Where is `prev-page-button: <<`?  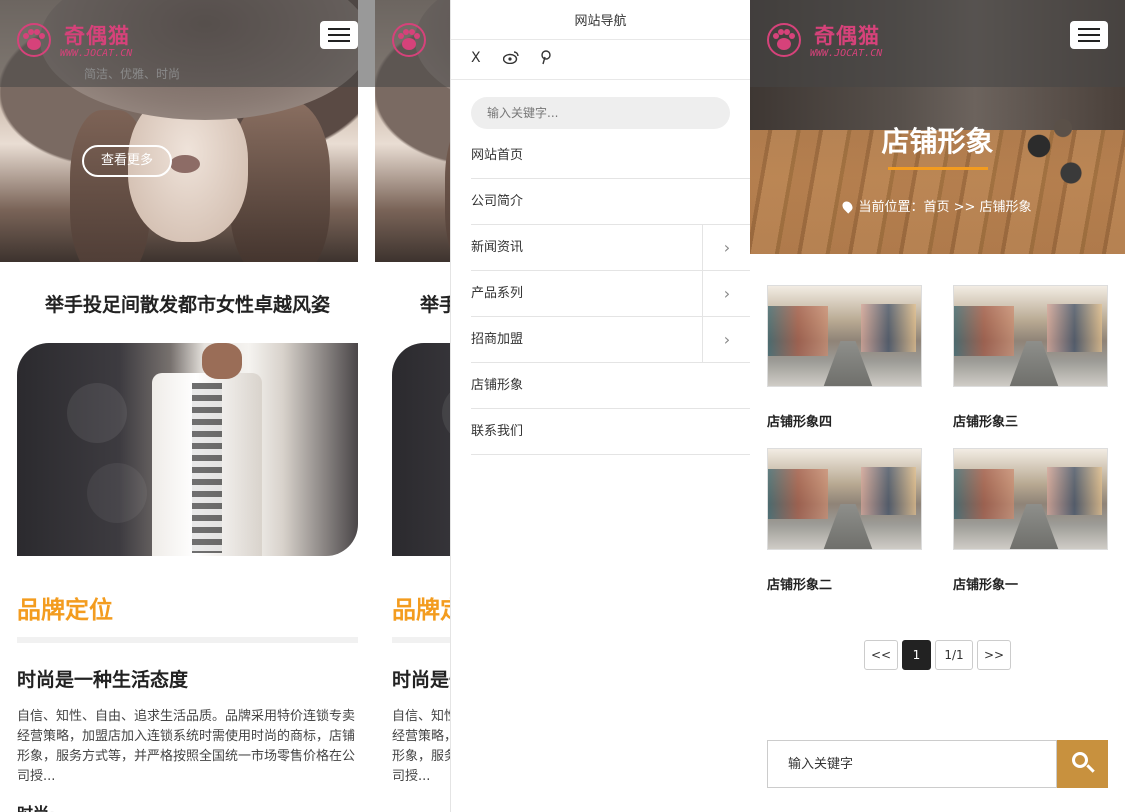 prev-page-button: << is located at coordinates (881, 655).